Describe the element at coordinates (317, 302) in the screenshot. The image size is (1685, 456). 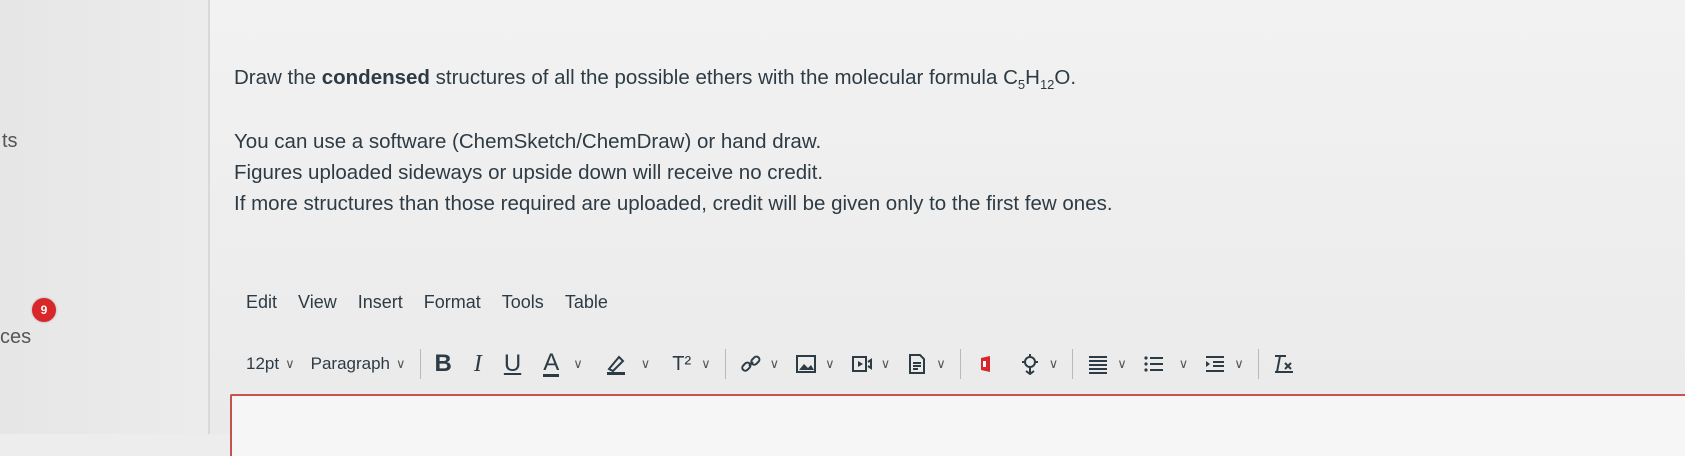
I see `menu-view: View` at that location.